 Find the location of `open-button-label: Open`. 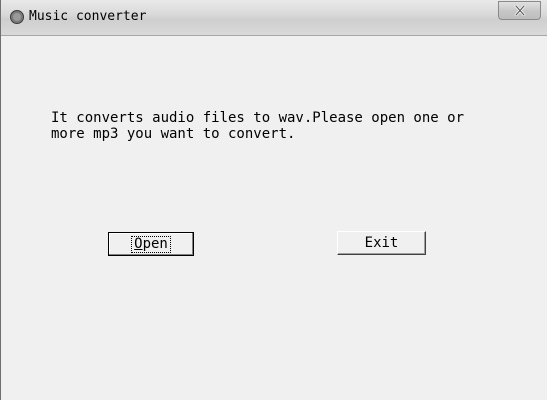

open-button-label: Open is located at coordinates (151, 244).